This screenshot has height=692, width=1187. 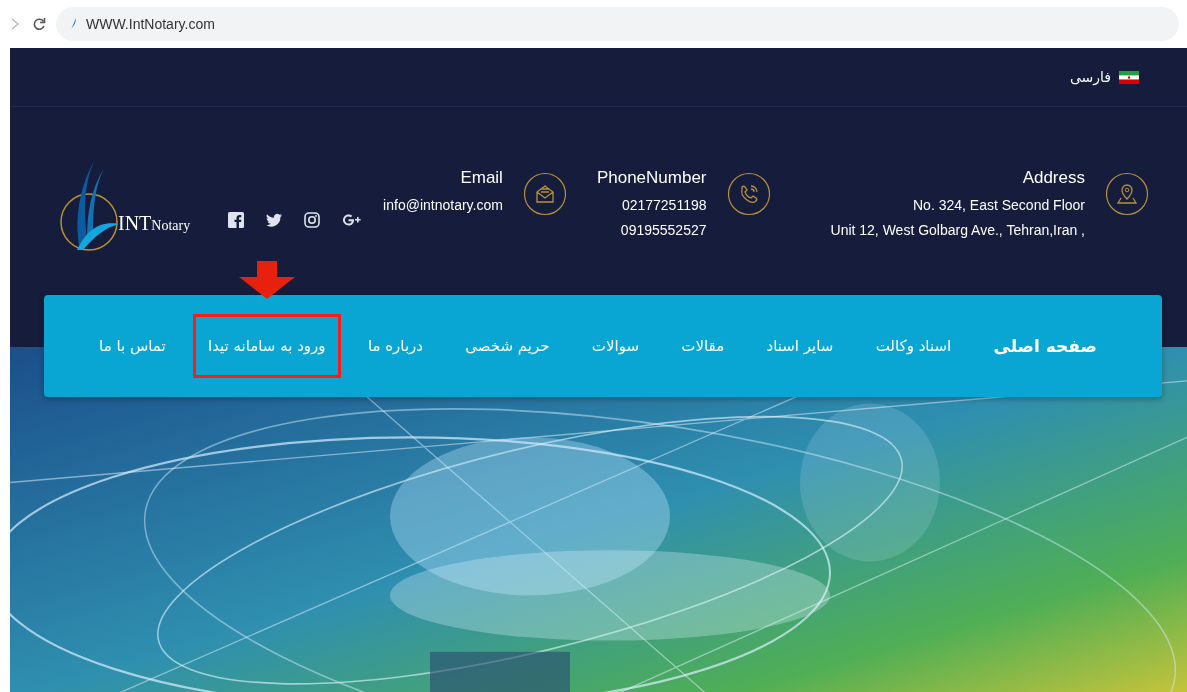 I want to click on down-arrow-icon, so click(x=266, y=280).